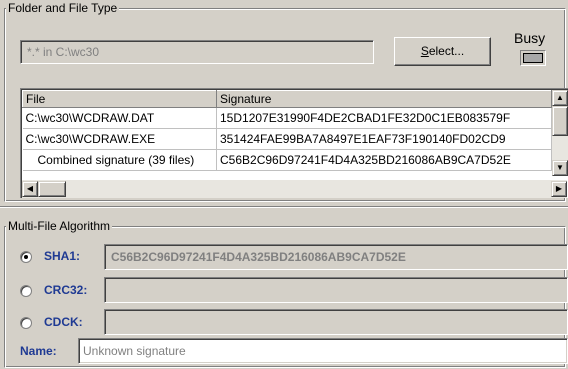  I want to click on folder-file-type-label: Folder and File Type, so click(63, 8).